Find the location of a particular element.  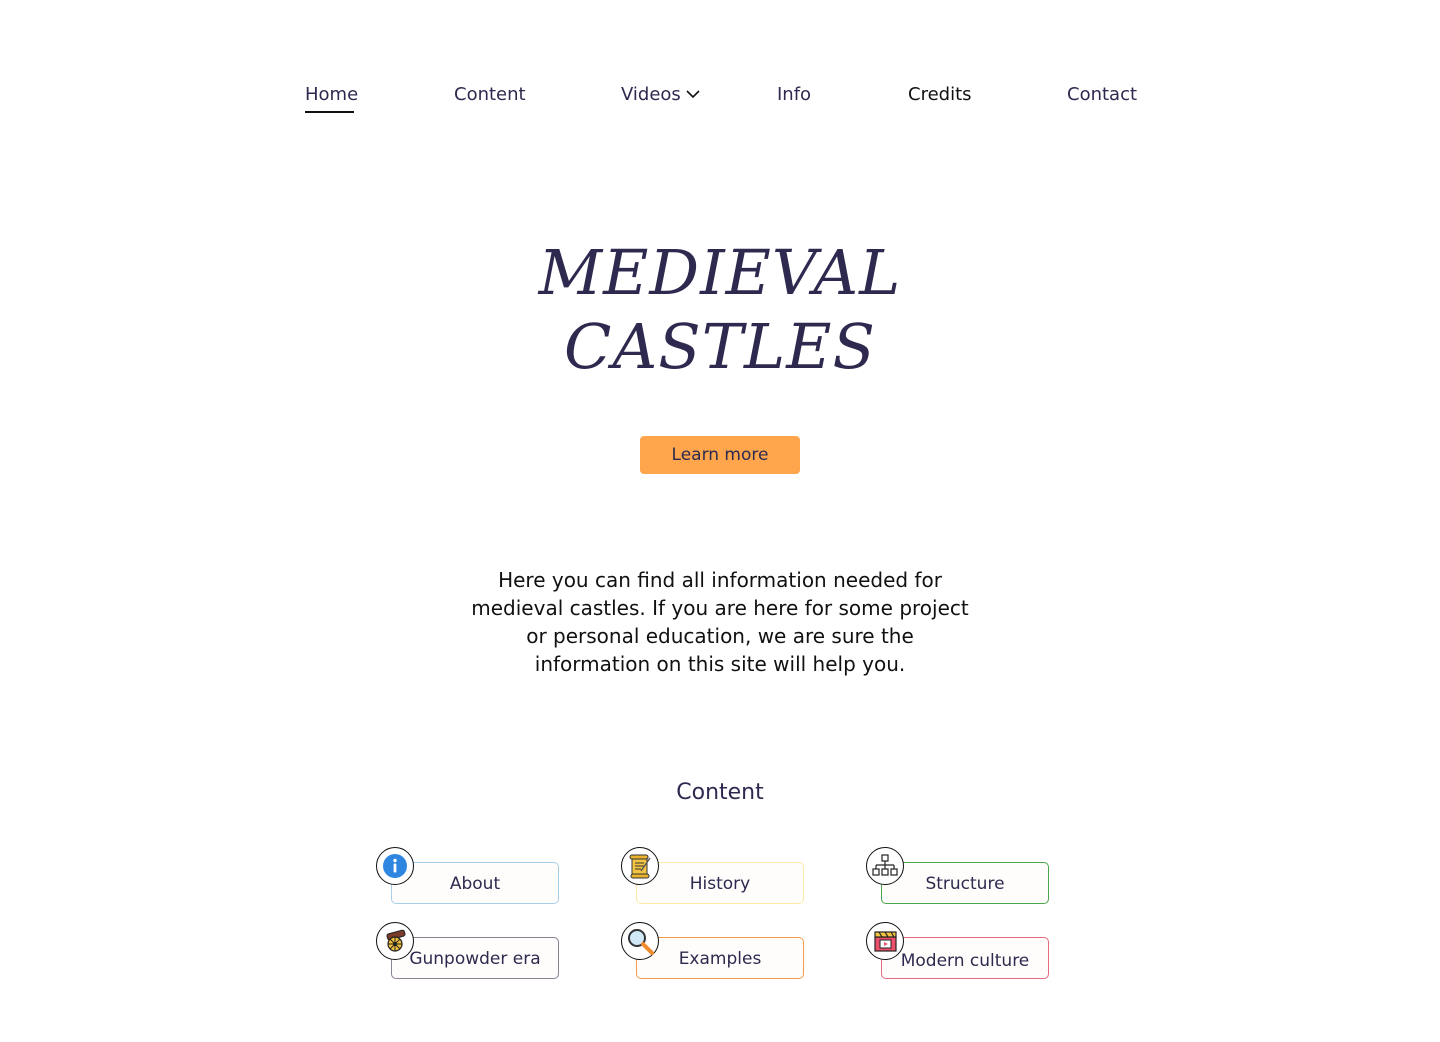

card-history-label: History is located at coordinates (720, 884).